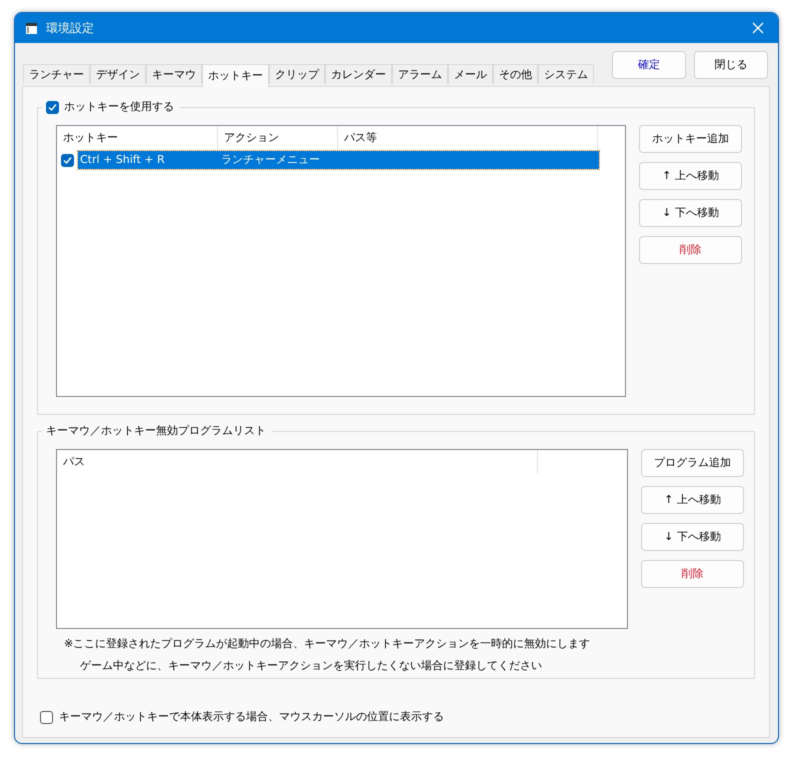  What do you see at coordinates (690, 139) in the screenshot?
I see `button: ホットキー追加` at bounding box center [690, 139].